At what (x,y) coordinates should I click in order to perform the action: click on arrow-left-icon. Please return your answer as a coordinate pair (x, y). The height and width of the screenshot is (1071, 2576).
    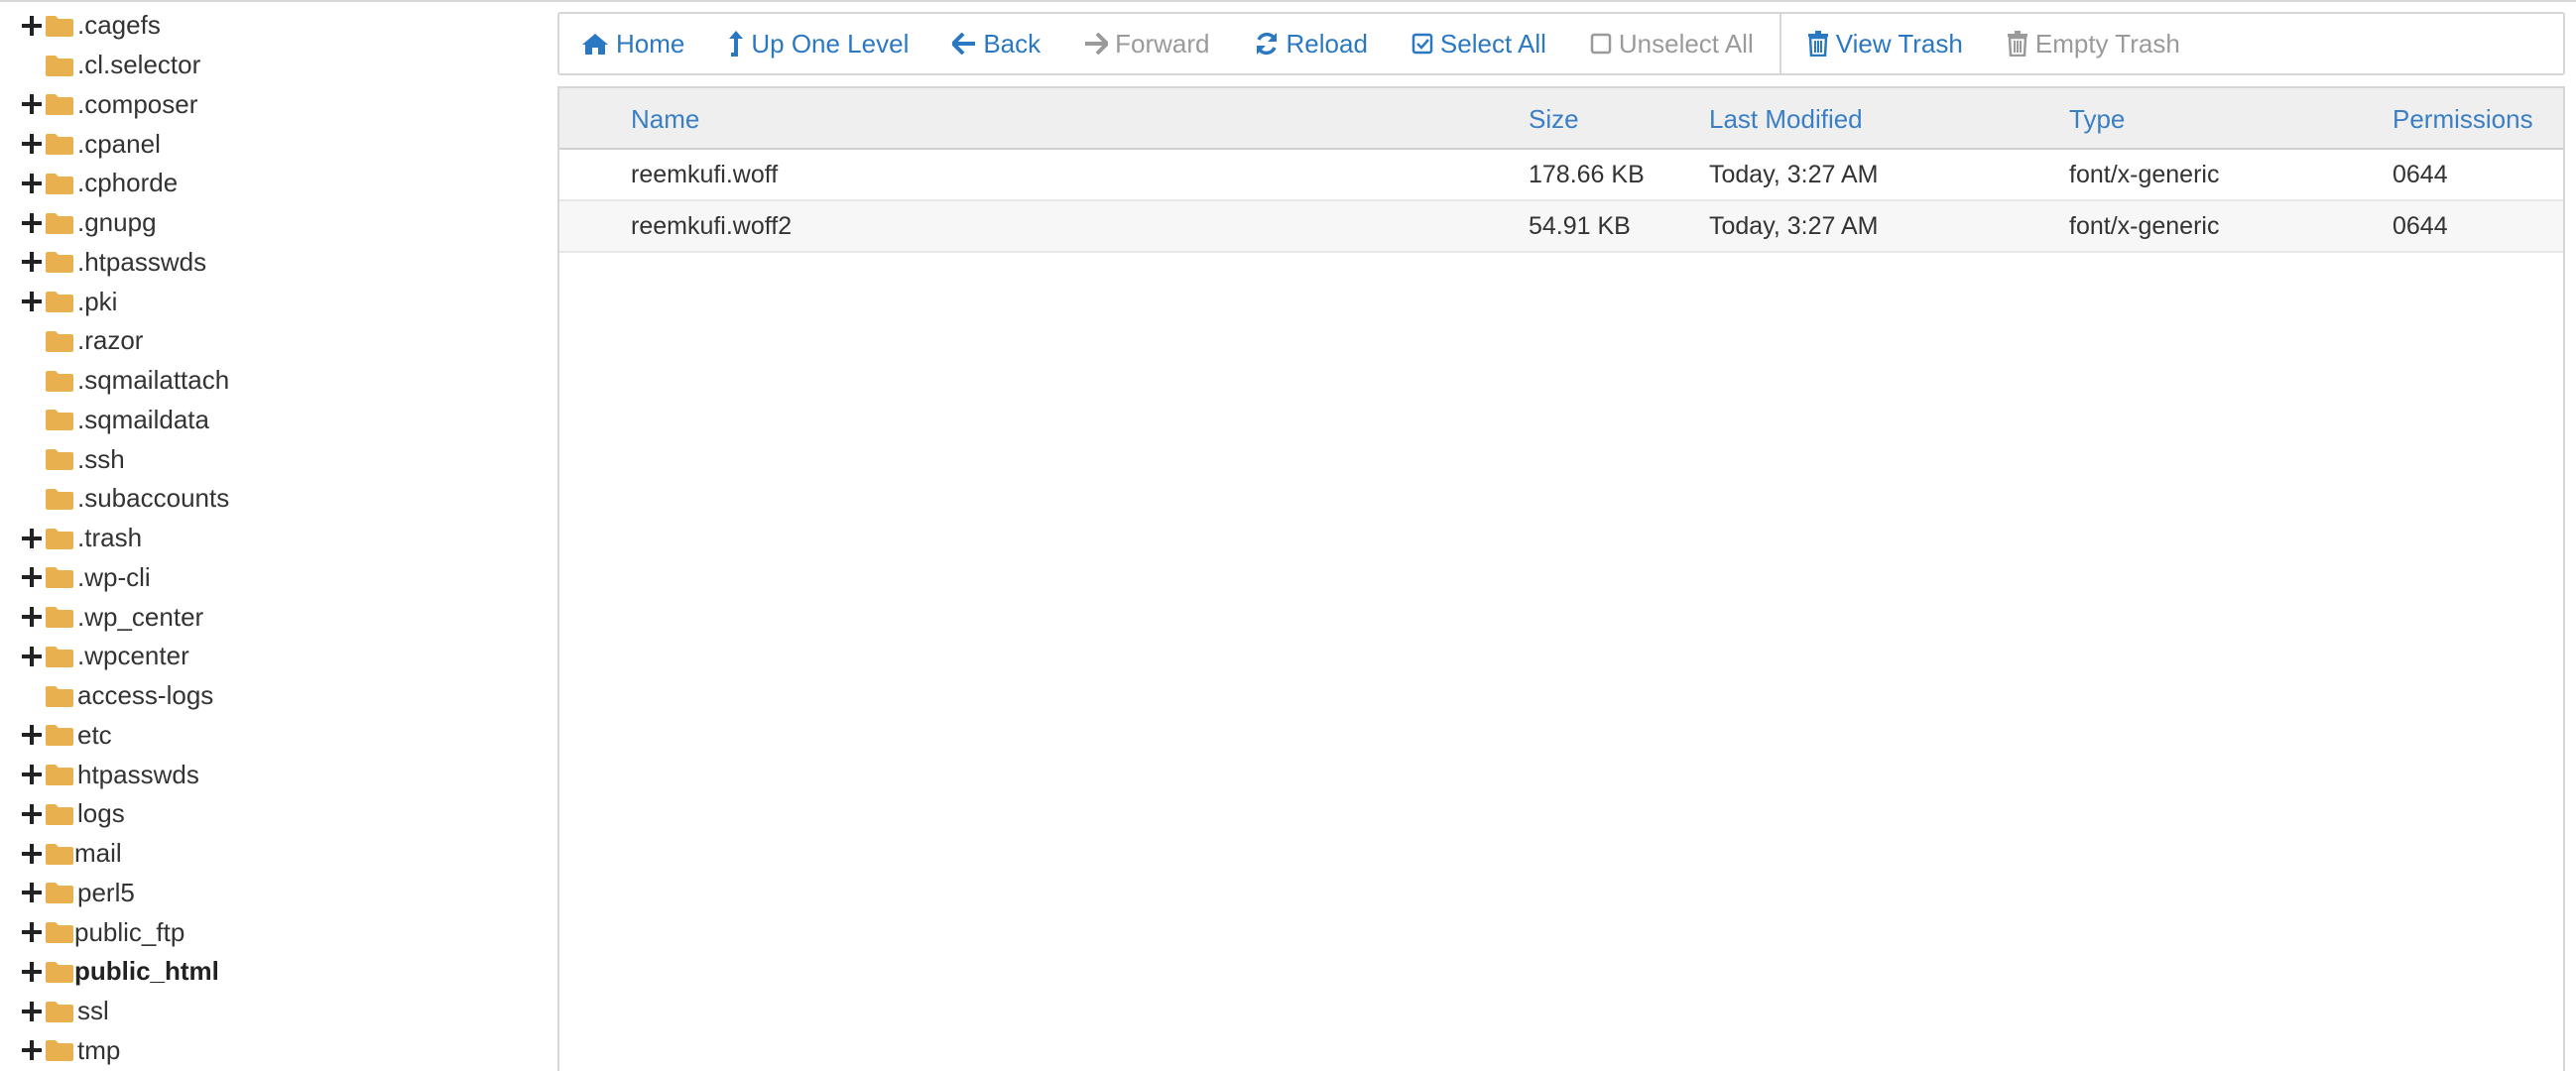
    Looking at the image, I should click on (964, 44).